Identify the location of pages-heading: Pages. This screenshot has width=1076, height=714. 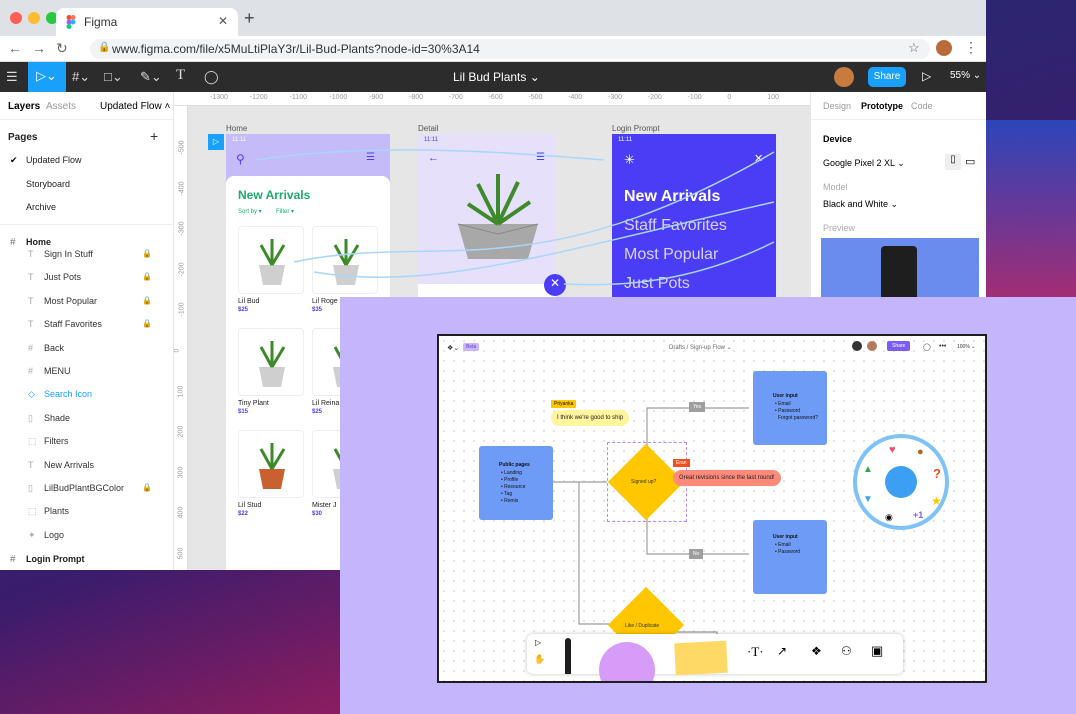
(23, 137).